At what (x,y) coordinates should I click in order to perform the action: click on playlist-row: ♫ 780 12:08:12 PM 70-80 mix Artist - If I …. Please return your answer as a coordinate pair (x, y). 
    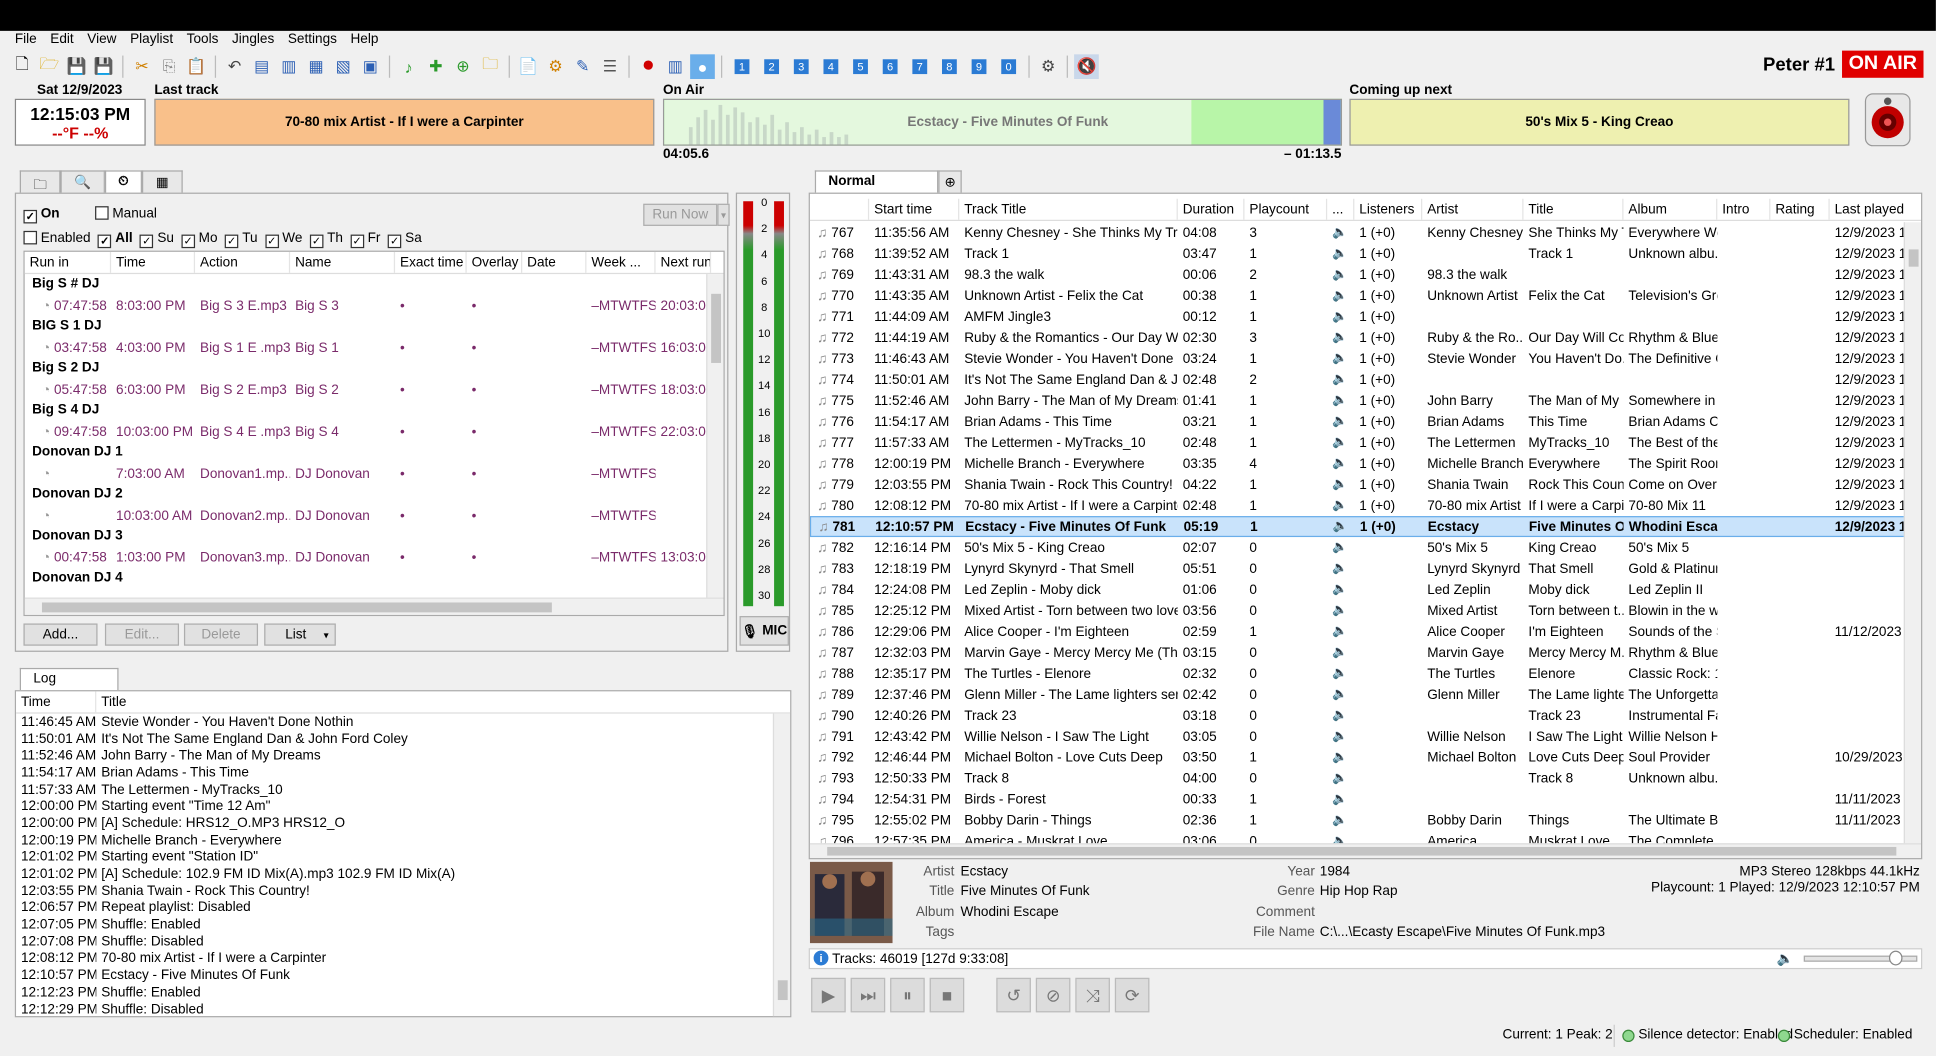
    Looking at the image, I should click on (1357, 505).